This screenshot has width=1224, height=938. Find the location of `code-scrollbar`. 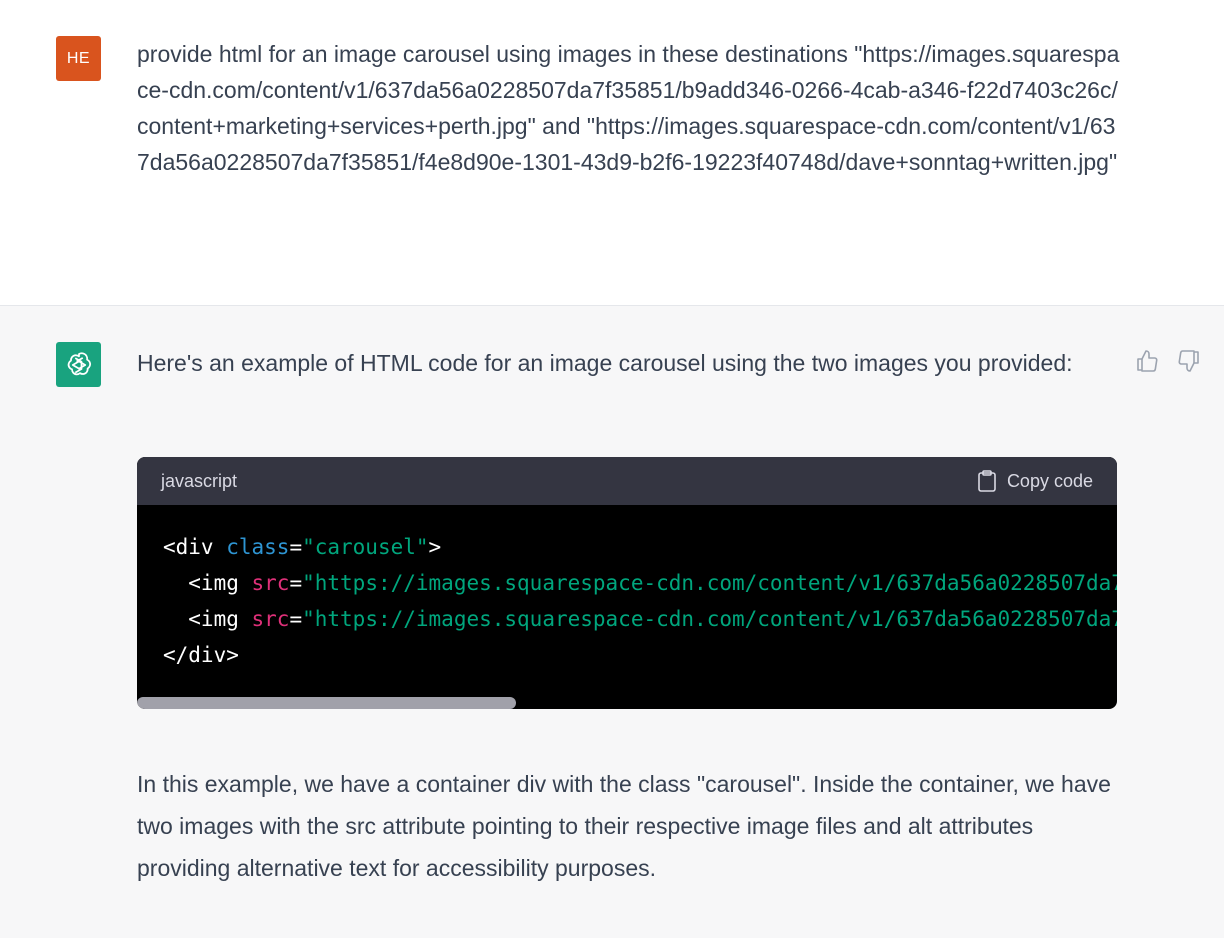

code-scrollbar is located at coordinates (627, 703).